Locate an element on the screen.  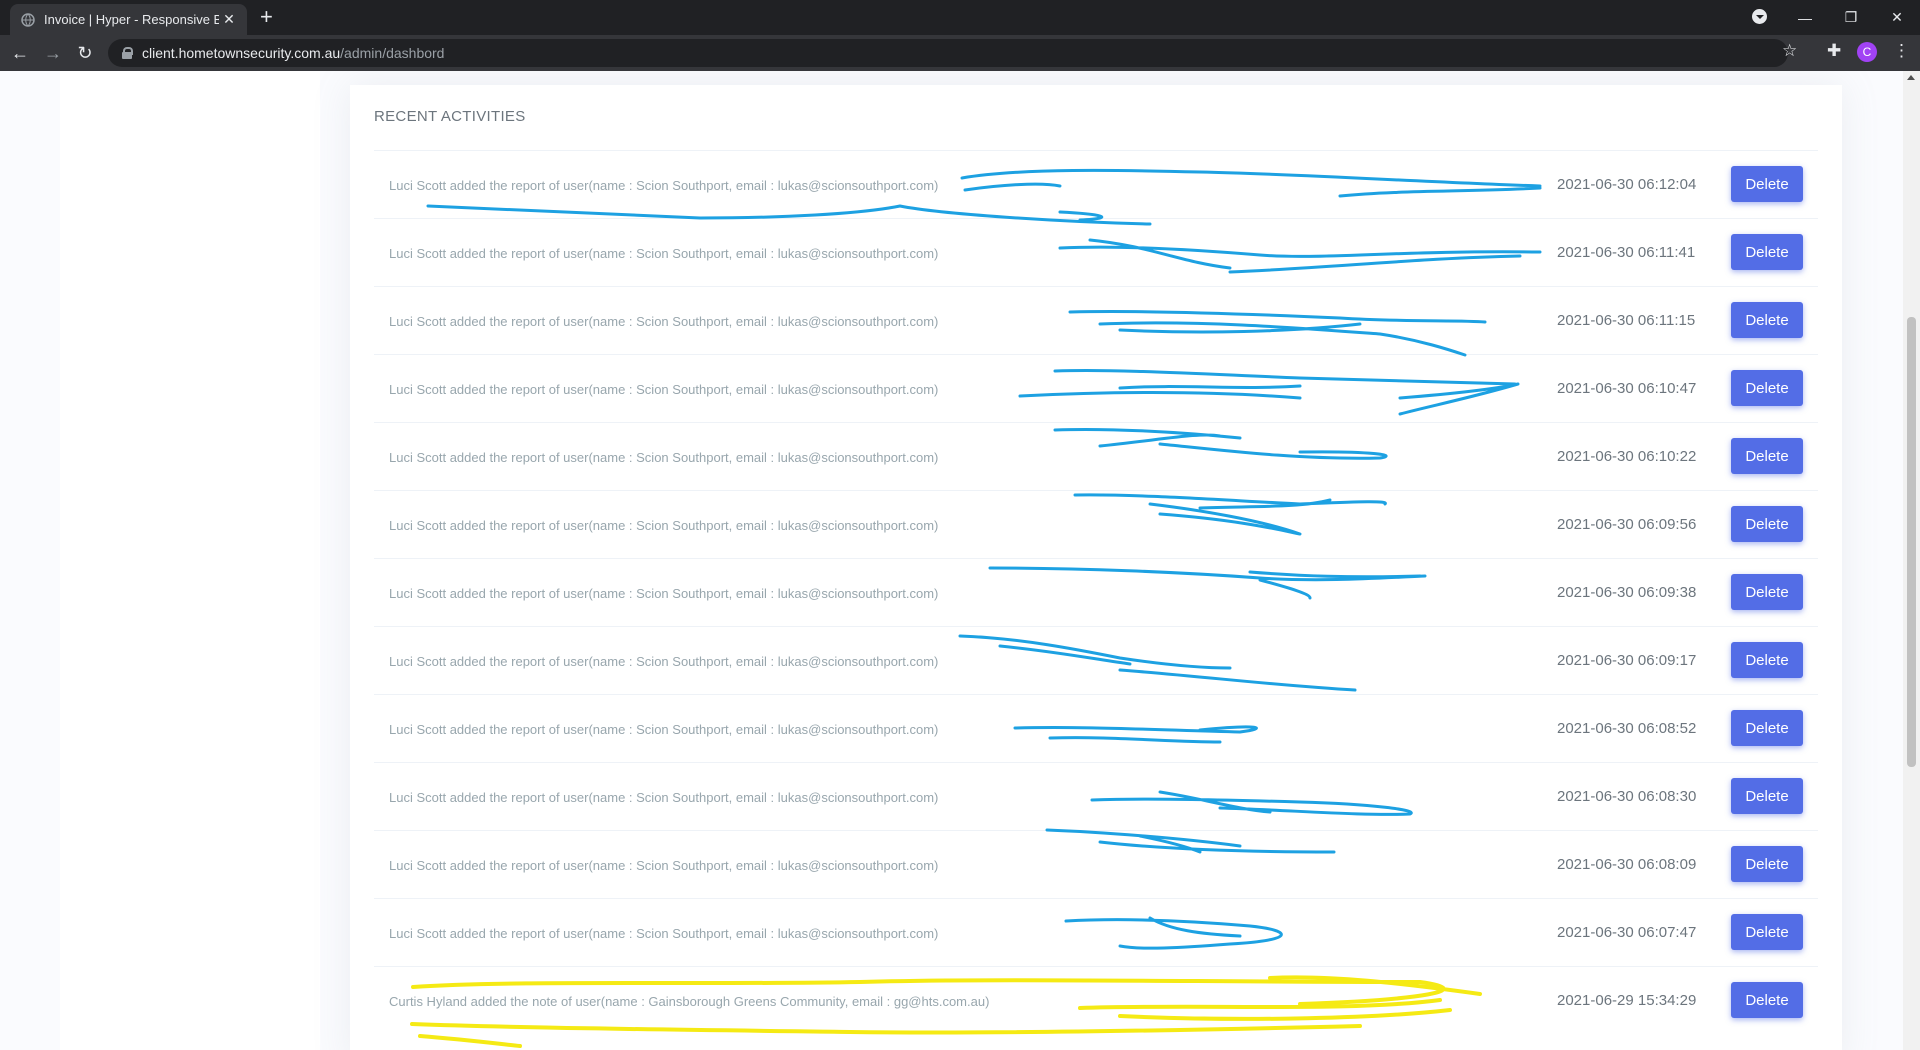
restore-button: ❐ is located at coordinates (1851, 17).